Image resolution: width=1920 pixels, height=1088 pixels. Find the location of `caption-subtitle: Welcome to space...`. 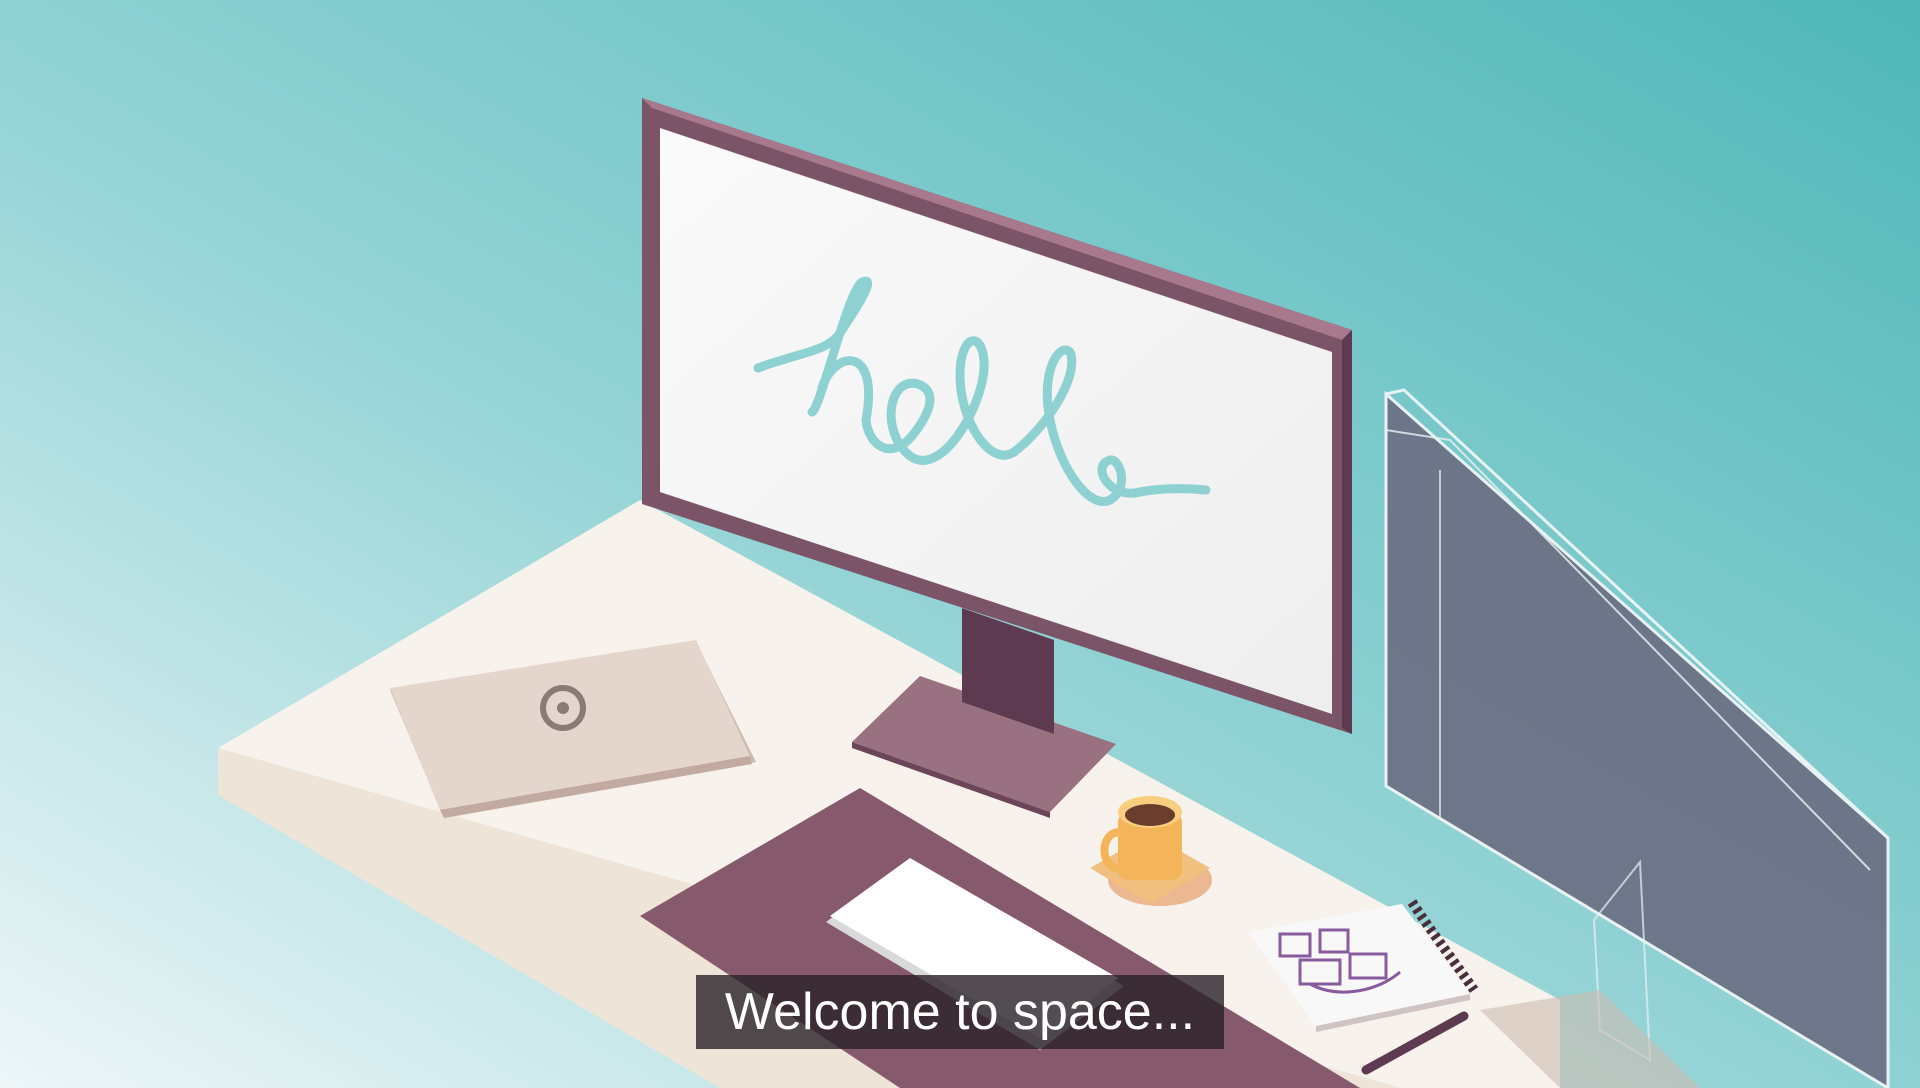

caption-subtitle: Welcome to space... is located at coordinates (960, 1012).